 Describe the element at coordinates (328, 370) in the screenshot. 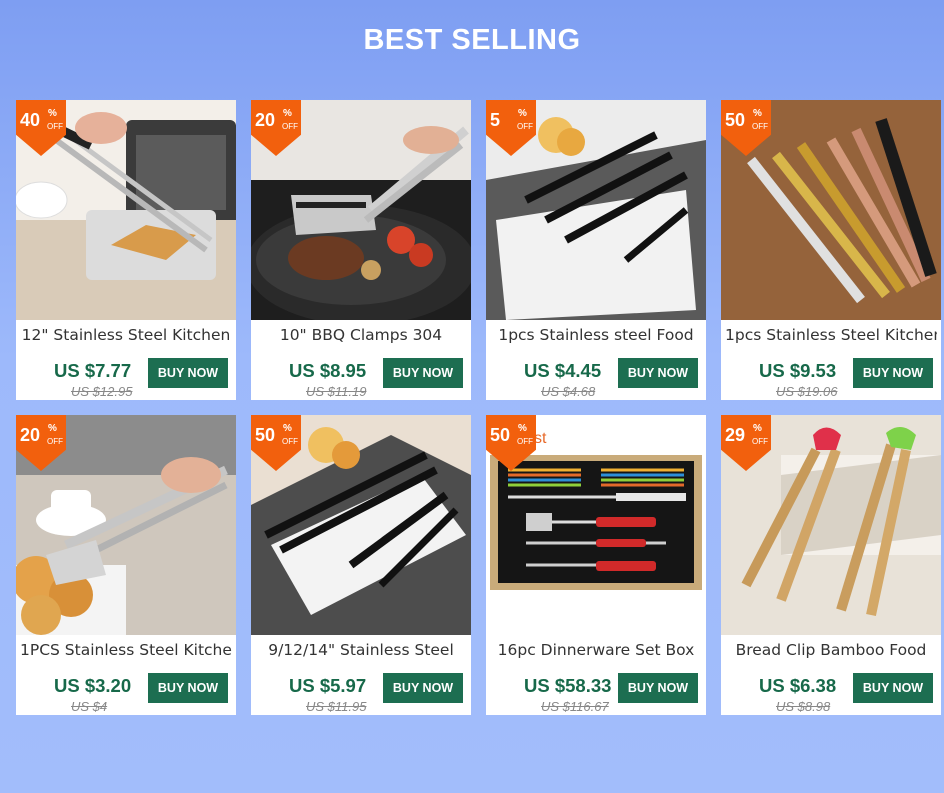

I see `product-price: US $8.95` at that location.